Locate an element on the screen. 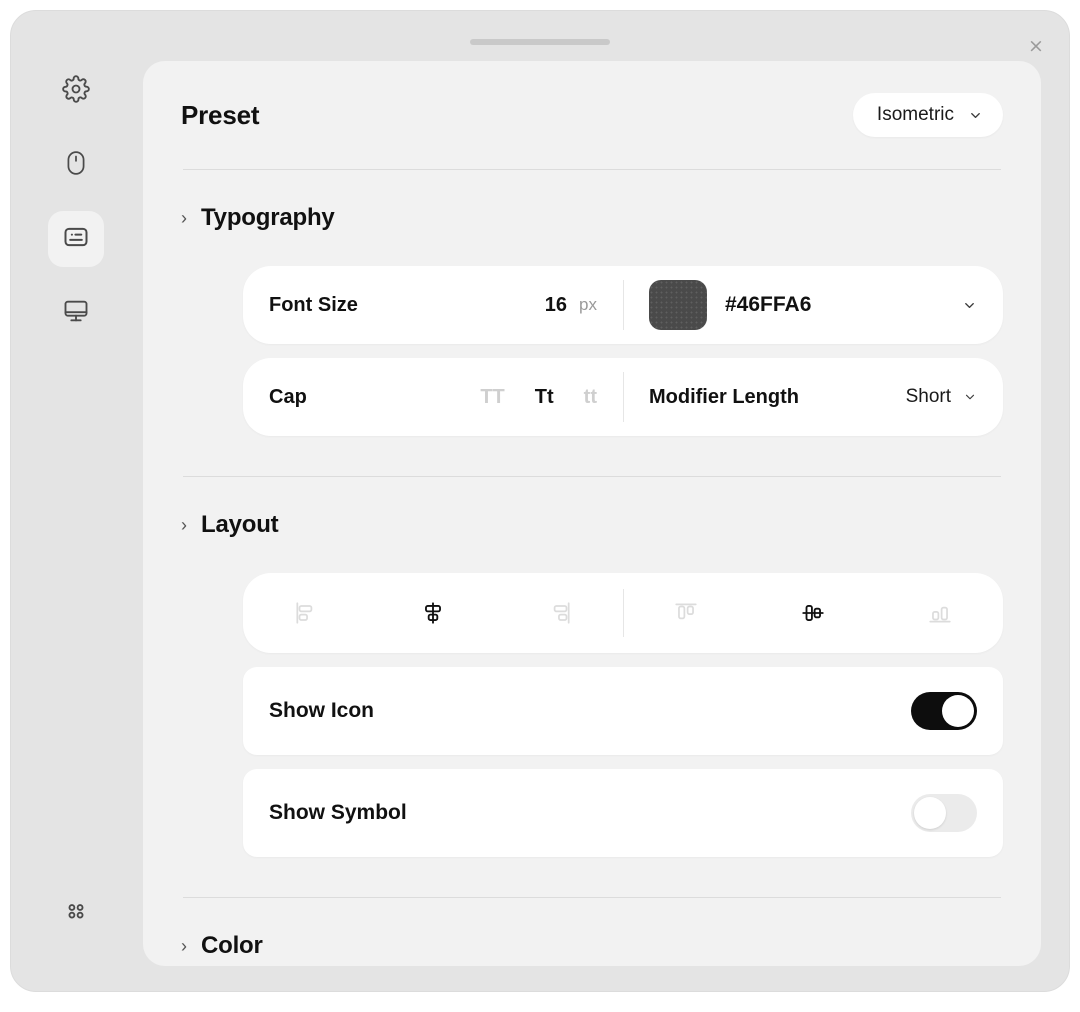  sidebar-item-settings is located at coordinates (76, 91).